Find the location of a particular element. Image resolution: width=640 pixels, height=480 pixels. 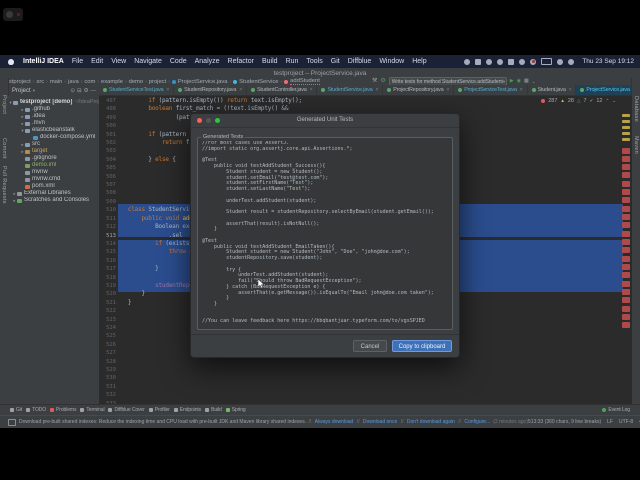

collapse-all-icon: ⊟ is located at coordinates (79, 91).